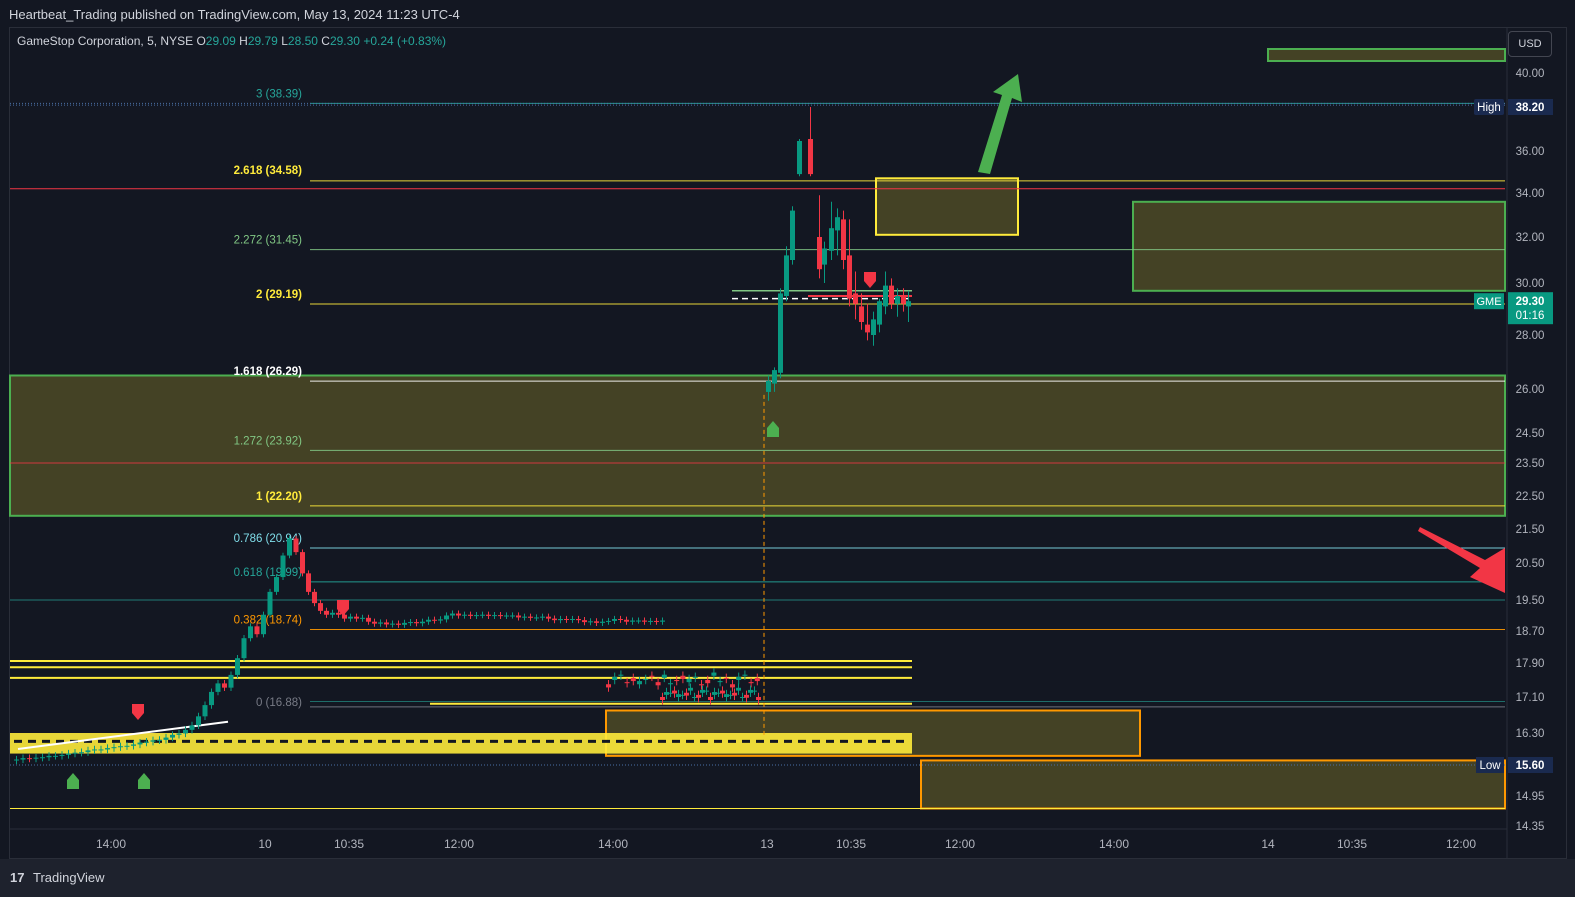 This screenshot has height=897, width=1575. Describe the element at coordinates (1530, 44) in the screenshot. I see `currency-button: USD` at that location.